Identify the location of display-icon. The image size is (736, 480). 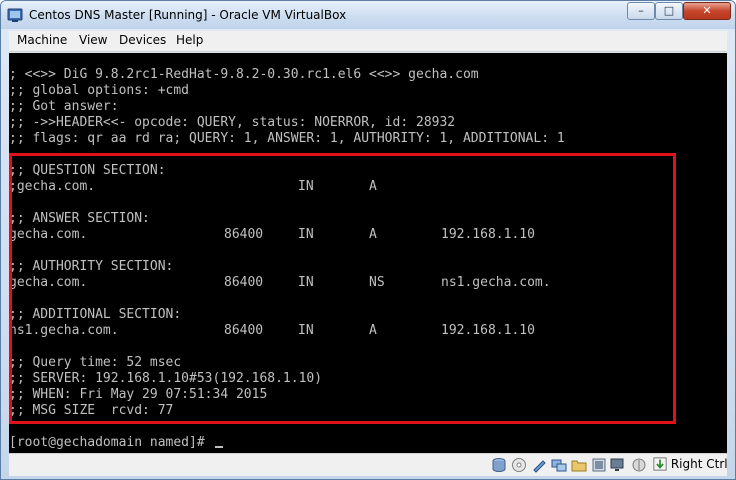
(617, 465).